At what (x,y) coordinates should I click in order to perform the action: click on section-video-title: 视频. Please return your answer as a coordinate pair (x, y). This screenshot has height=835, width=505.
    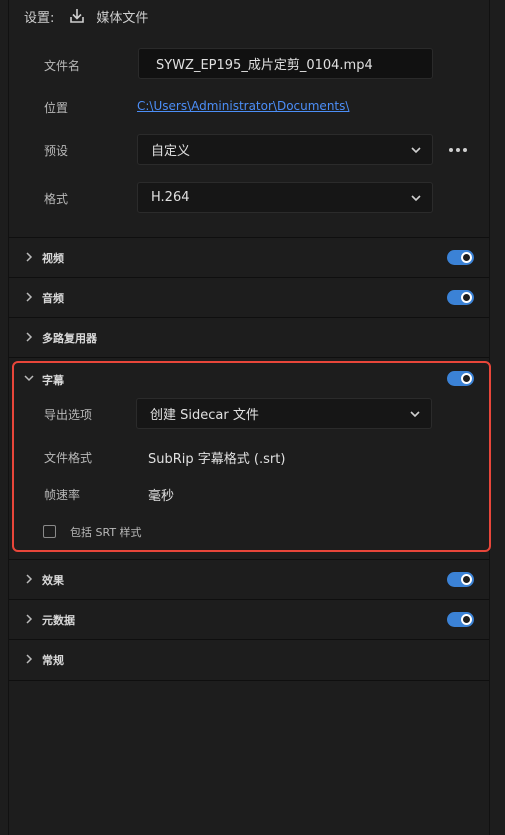
    Looking at the image, I should click on (53, 258).